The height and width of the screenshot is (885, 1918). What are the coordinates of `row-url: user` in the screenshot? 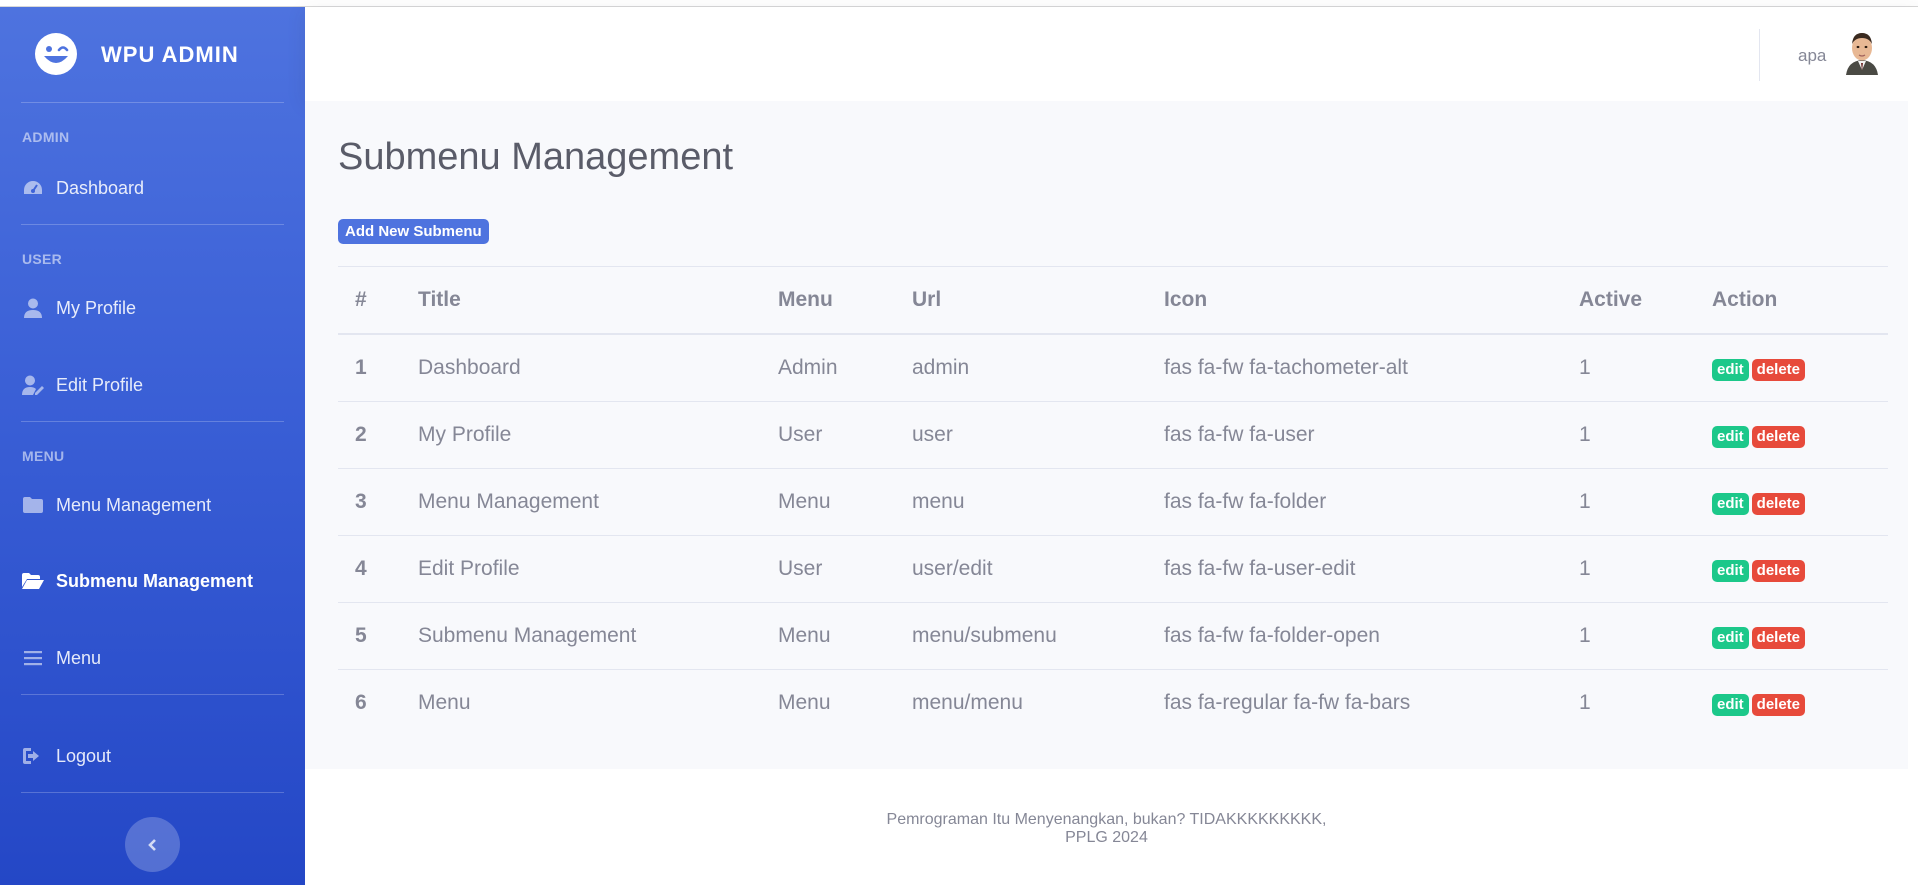 It's located at (1038, 435).